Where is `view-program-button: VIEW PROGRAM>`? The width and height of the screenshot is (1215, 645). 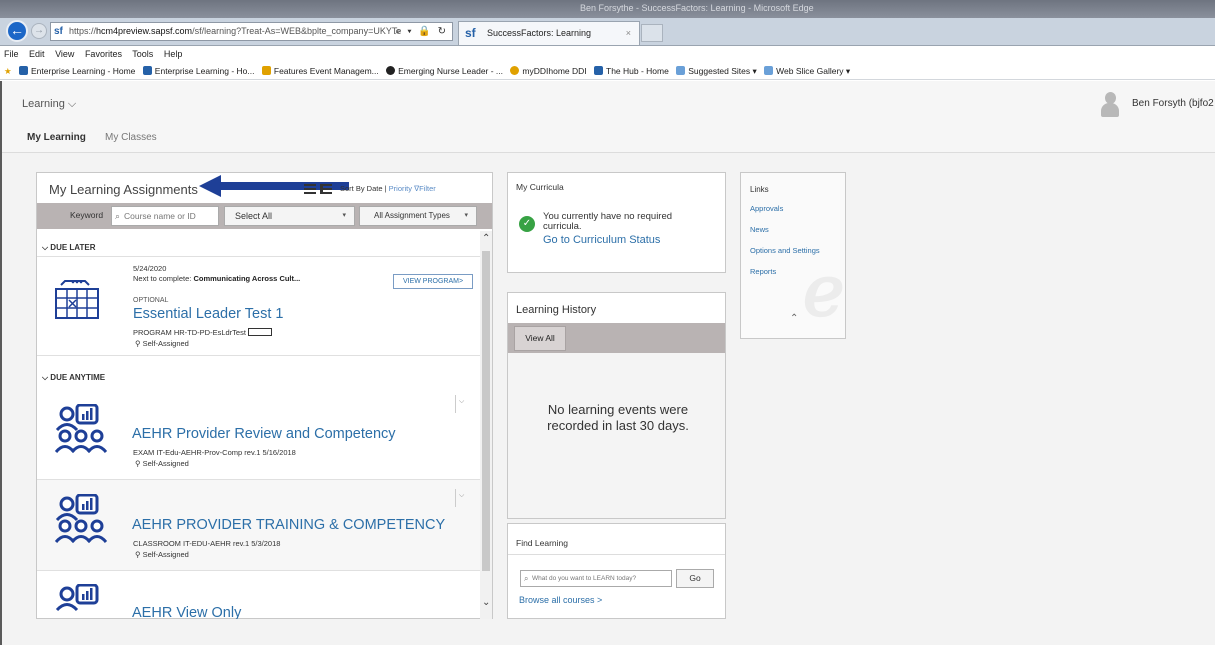
view-program-button: VIEW PROGRAM> is located at coordinates (433, 281).